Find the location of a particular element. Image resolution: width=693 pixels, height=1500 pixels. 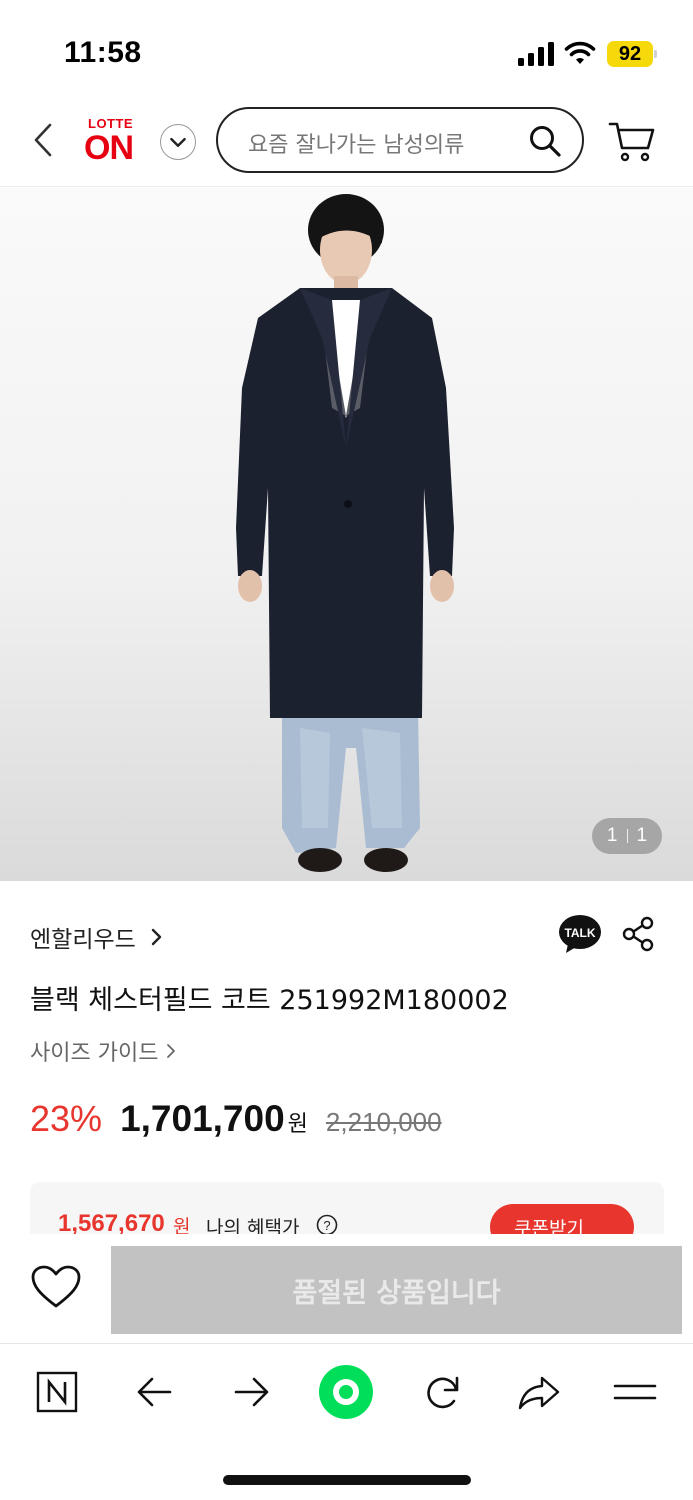

battery-level: 92 is located at coordinates (630, 54).